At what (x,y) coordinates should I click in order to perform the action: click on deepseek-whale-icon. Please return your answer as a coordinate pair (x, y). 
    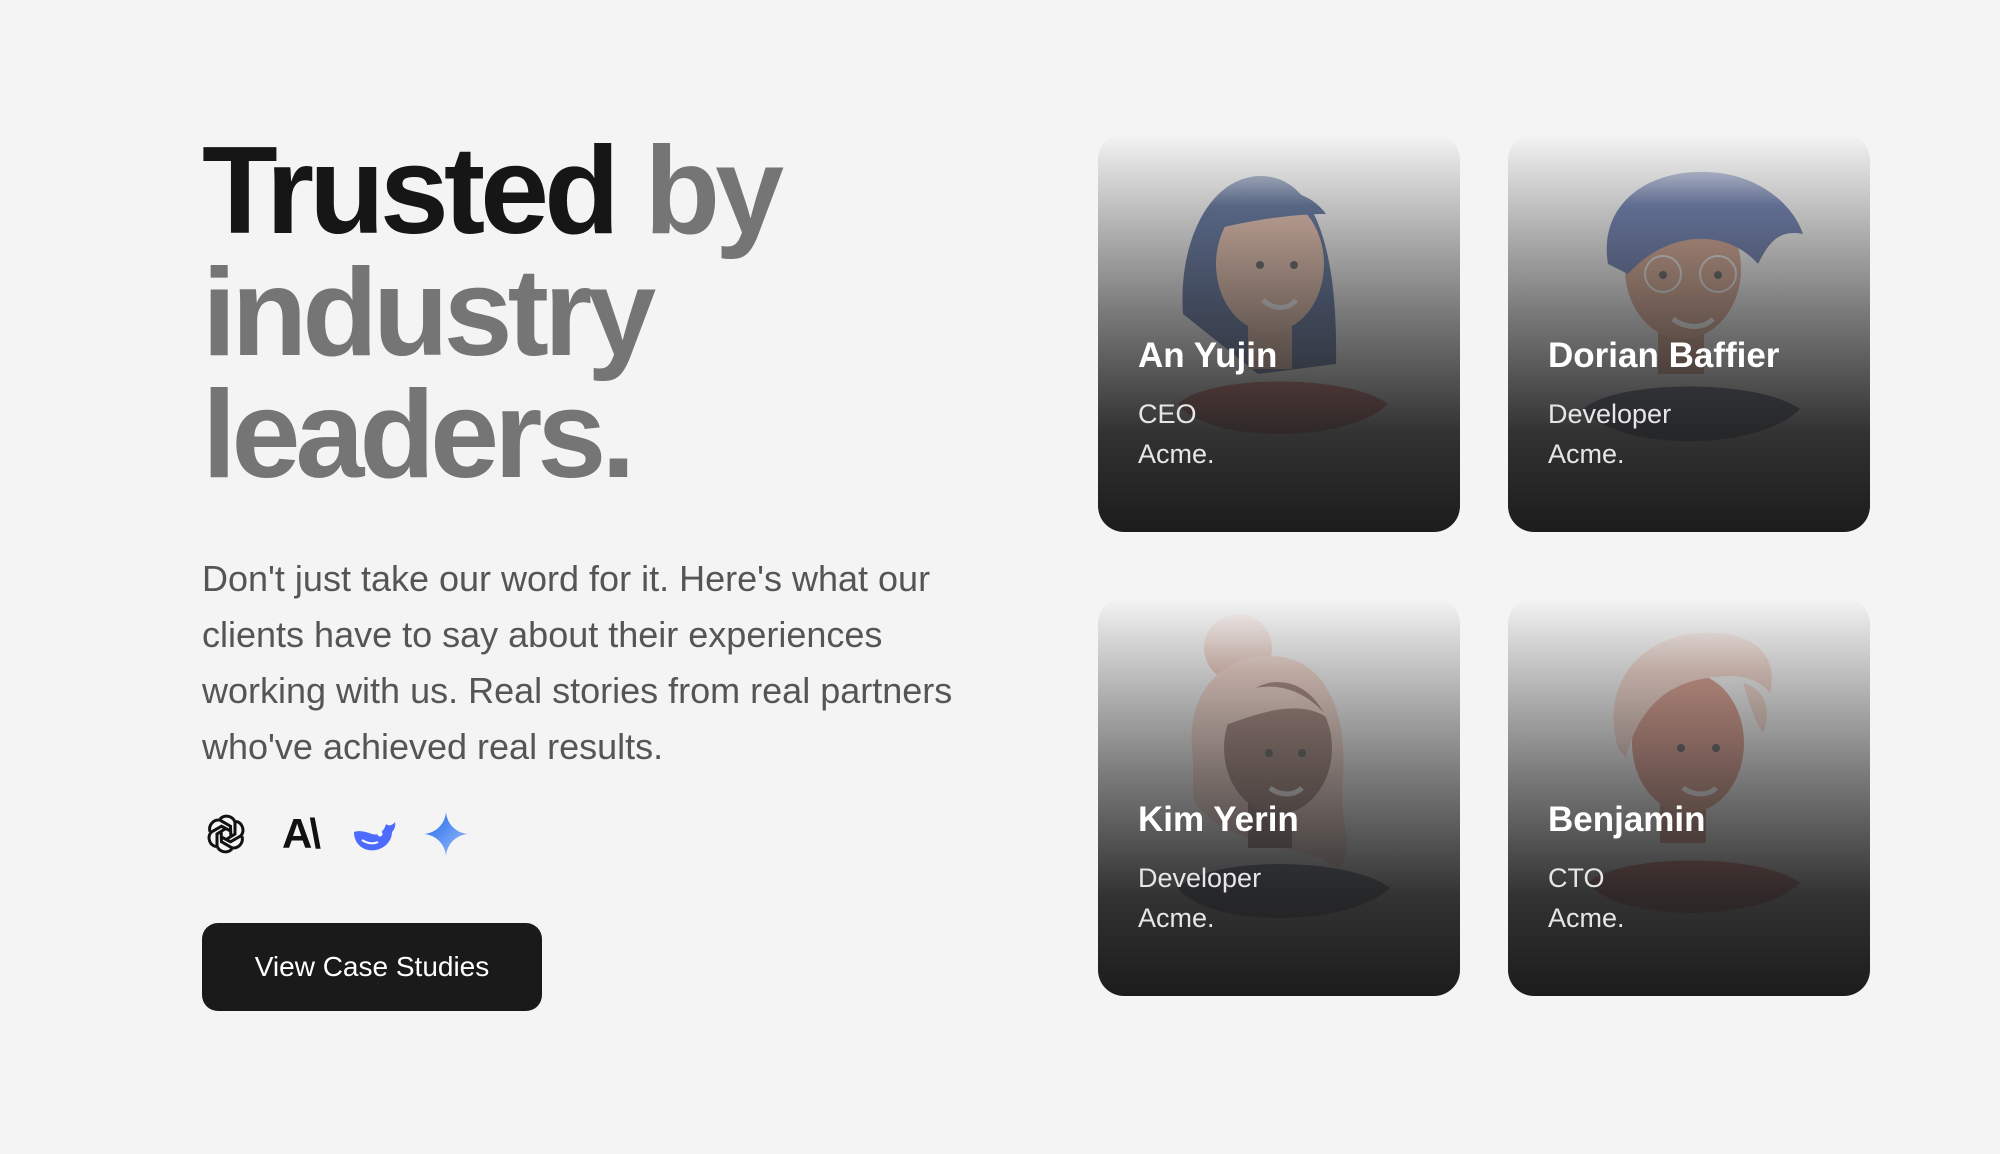
    Looking at the image, I should click on (374, 834).